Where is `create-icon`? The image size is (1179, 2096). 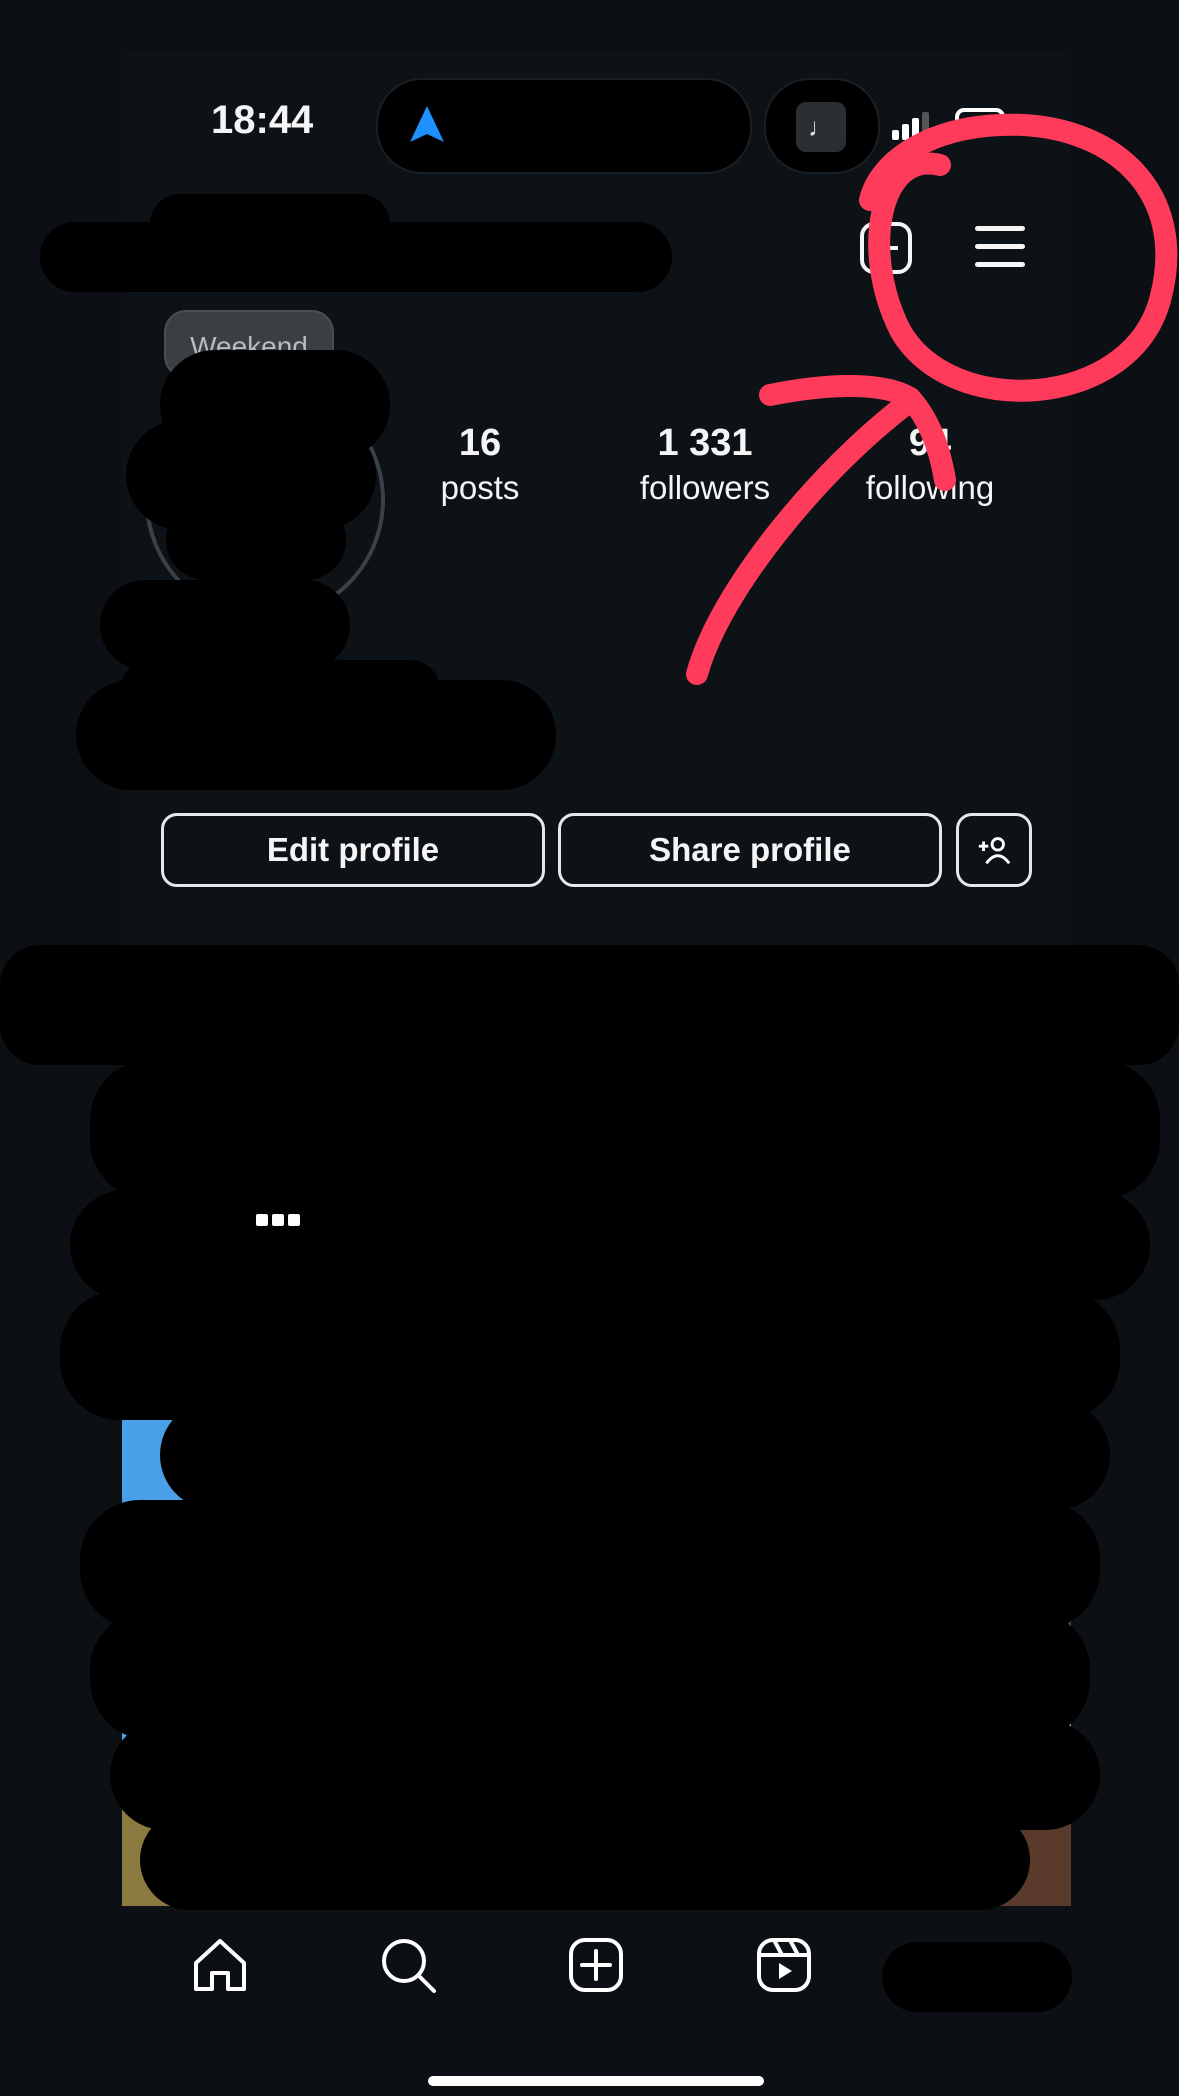
create-icon is located at coordinates (596, 1965).